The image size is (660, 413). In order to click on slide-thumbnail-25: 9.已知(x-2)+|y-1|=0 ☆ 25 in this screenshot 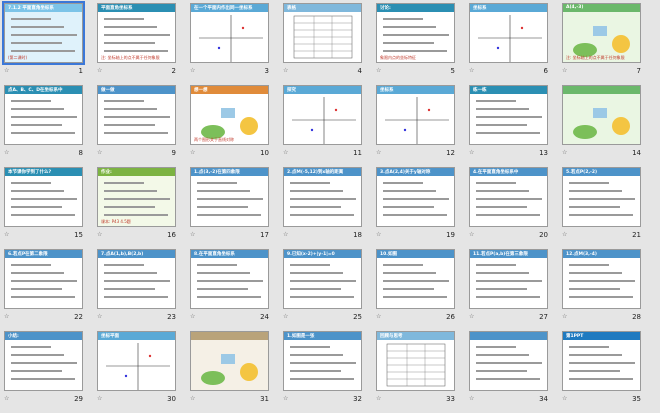, I will do `click(328, 290)`.